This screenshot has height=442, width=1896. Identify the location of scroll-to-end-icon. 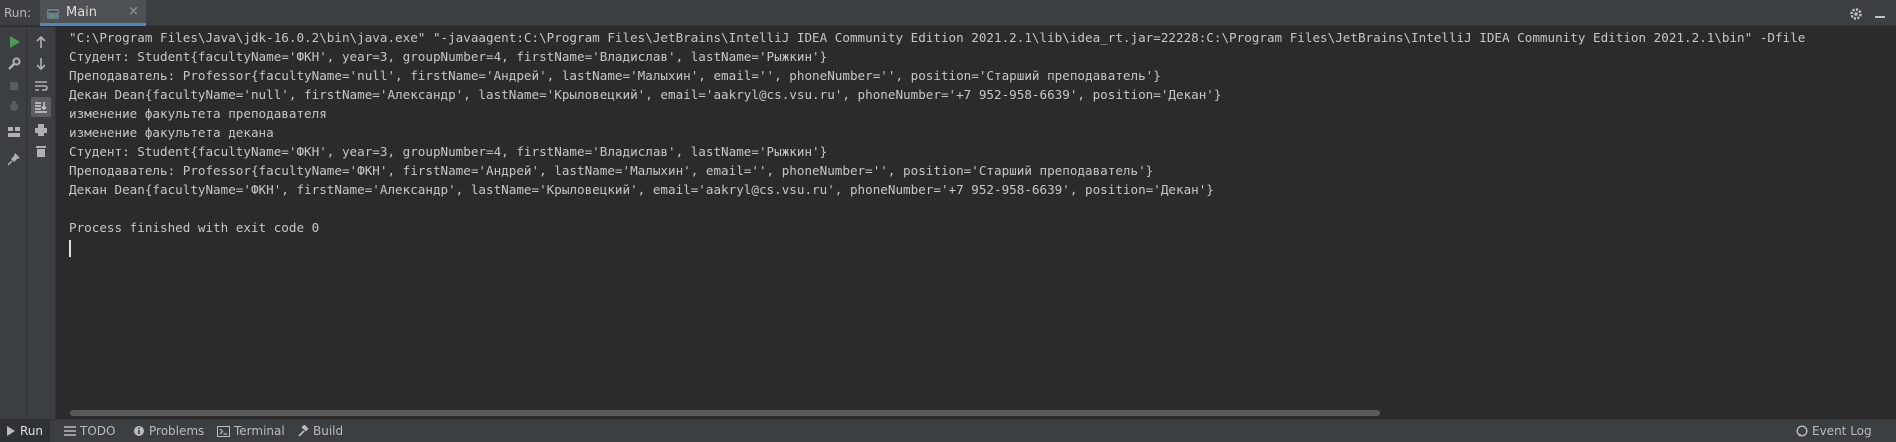
(41, 107).